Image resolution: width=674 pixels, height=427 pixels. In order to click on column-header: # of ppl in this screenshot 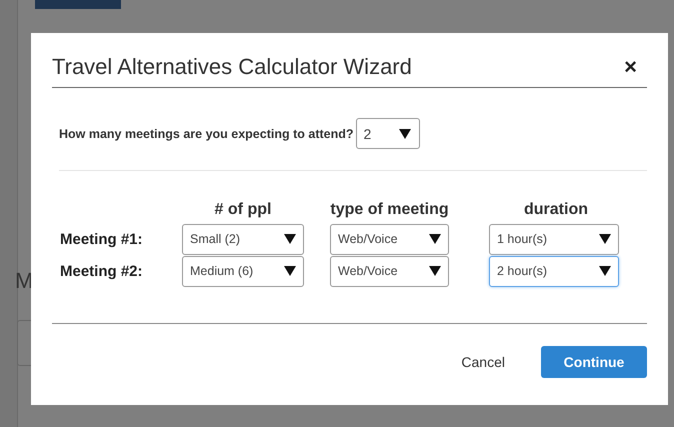, I will do `click(243, 210)`.